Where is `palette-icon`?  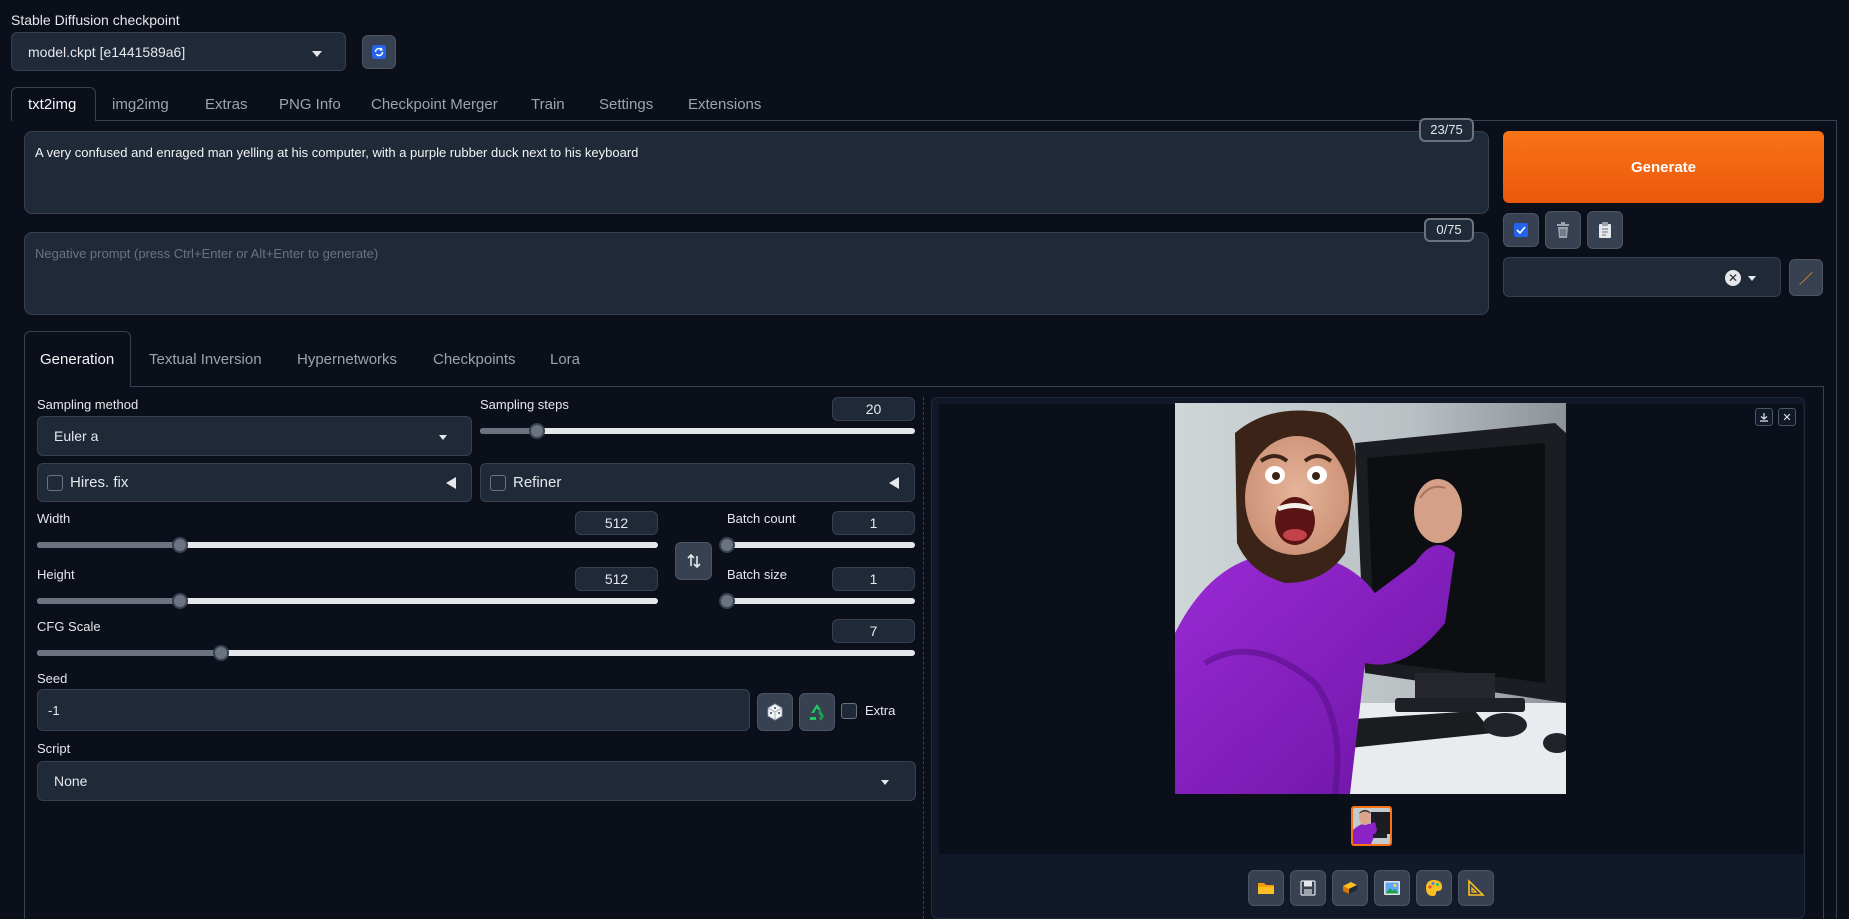 palette-icon is located at coordinates (1434, 888).